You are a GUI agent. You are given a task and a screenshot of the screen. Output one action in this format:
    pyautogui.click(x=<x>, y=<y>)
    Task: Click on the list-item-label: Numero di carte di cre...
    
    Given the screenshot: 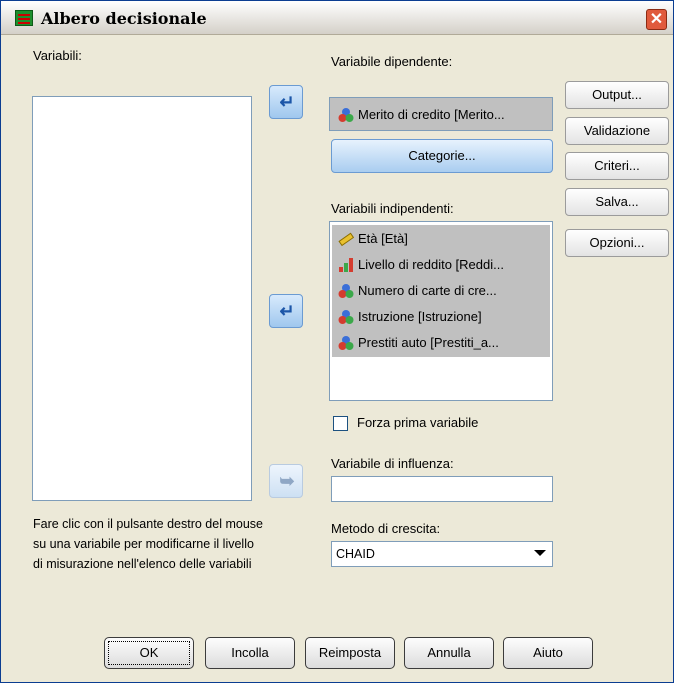 What is the action you would take?
    pyautogui.click(x=427, y=290)
    